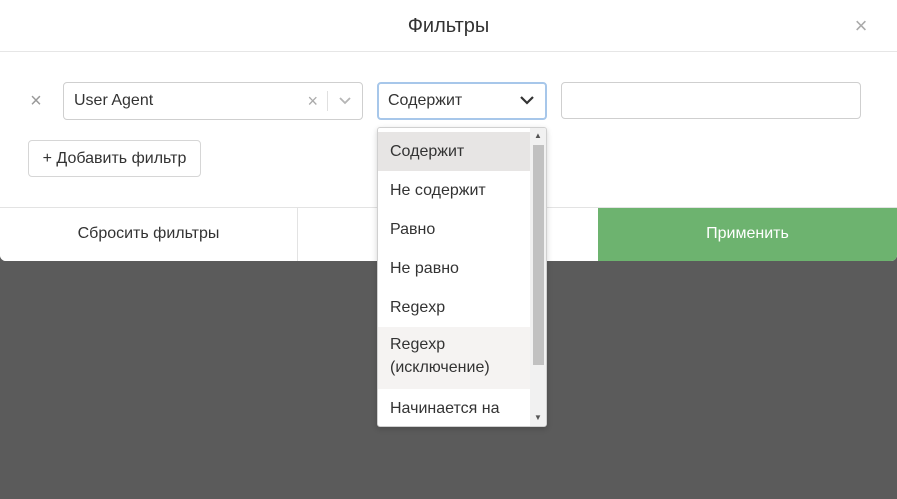  Describe the element at coordinates (454, 151) in the screenshot. I see `option-contains: Содержит` at that location.